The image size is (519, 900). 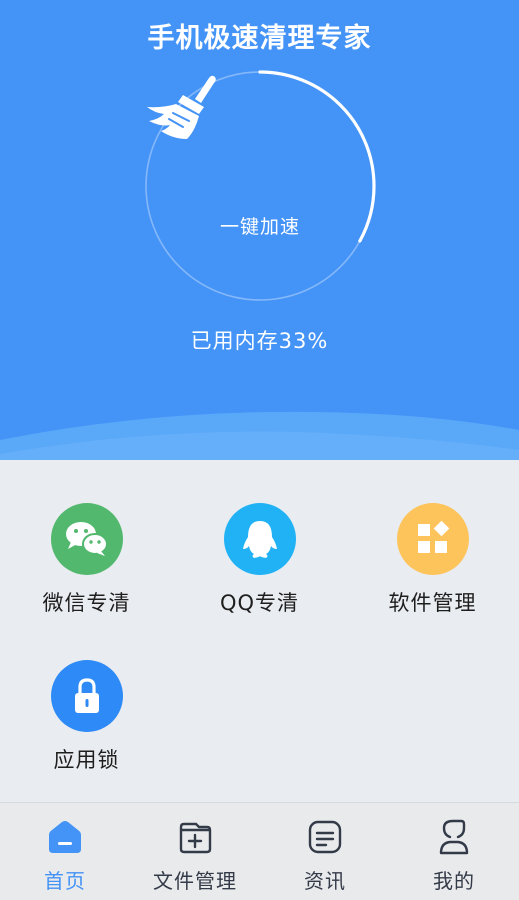 I want to click on qq-penguin-icon, so click(x=259, y=539).